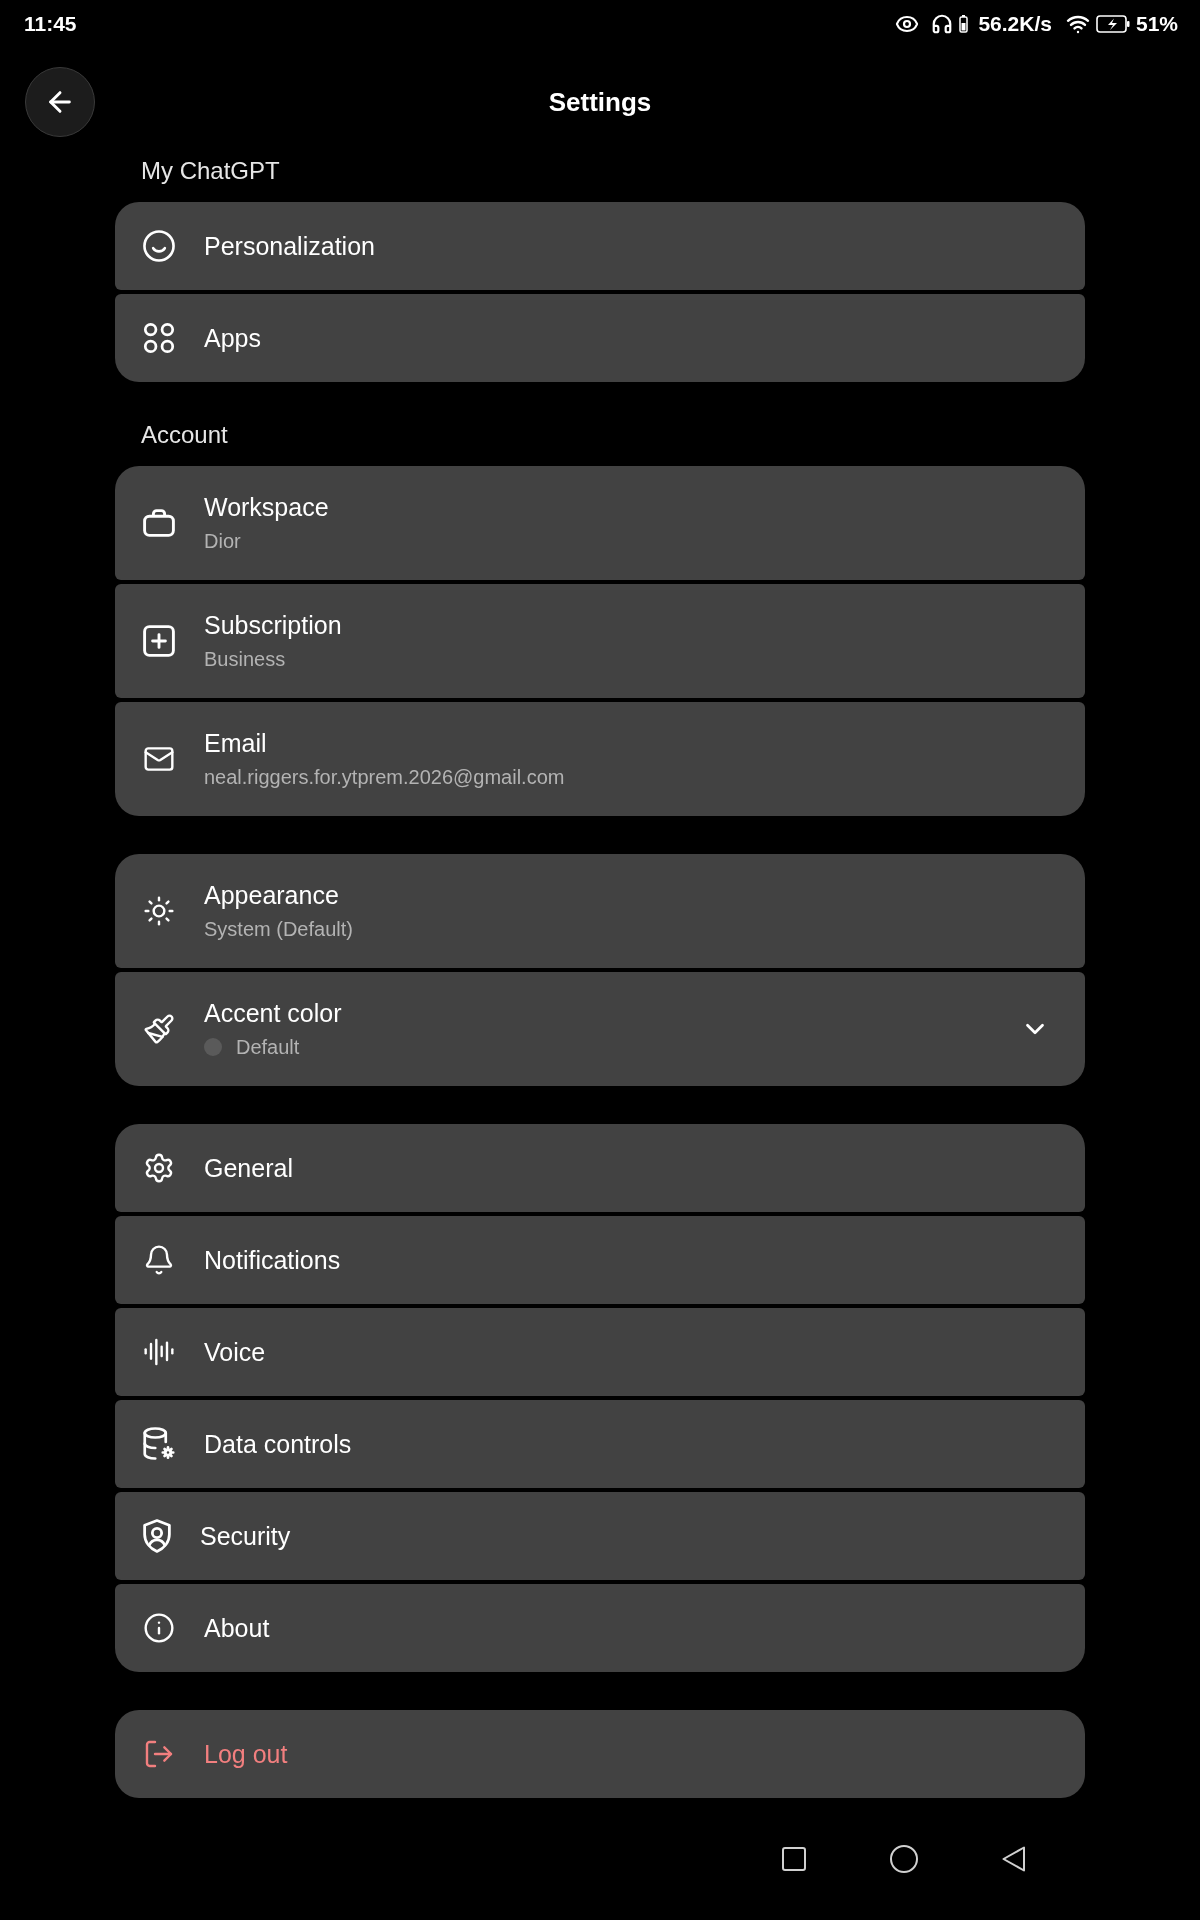 The height and width of the screenshot is (1920, 1200). I want to click on smiley-icon, so click(159, 245).